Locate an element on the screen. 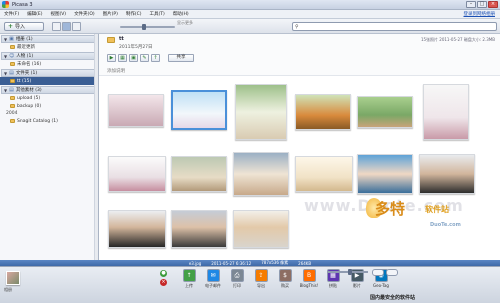  thumbnail-size-slider is located at coordinates (147, 27).